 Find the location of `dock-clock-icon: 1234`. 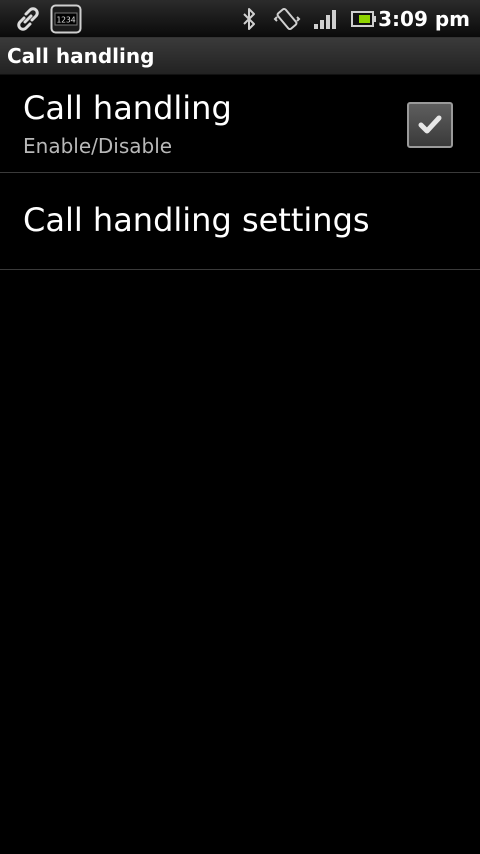

dock-clock-icon: 1234 is located at coordinates (66, 19).